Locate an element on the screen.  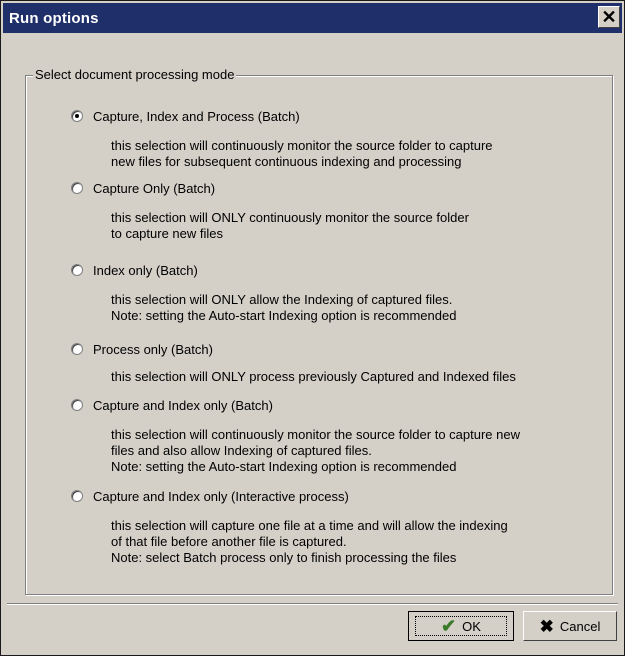
option-label: Process only (Batch) is located at coordinates (153, 349).